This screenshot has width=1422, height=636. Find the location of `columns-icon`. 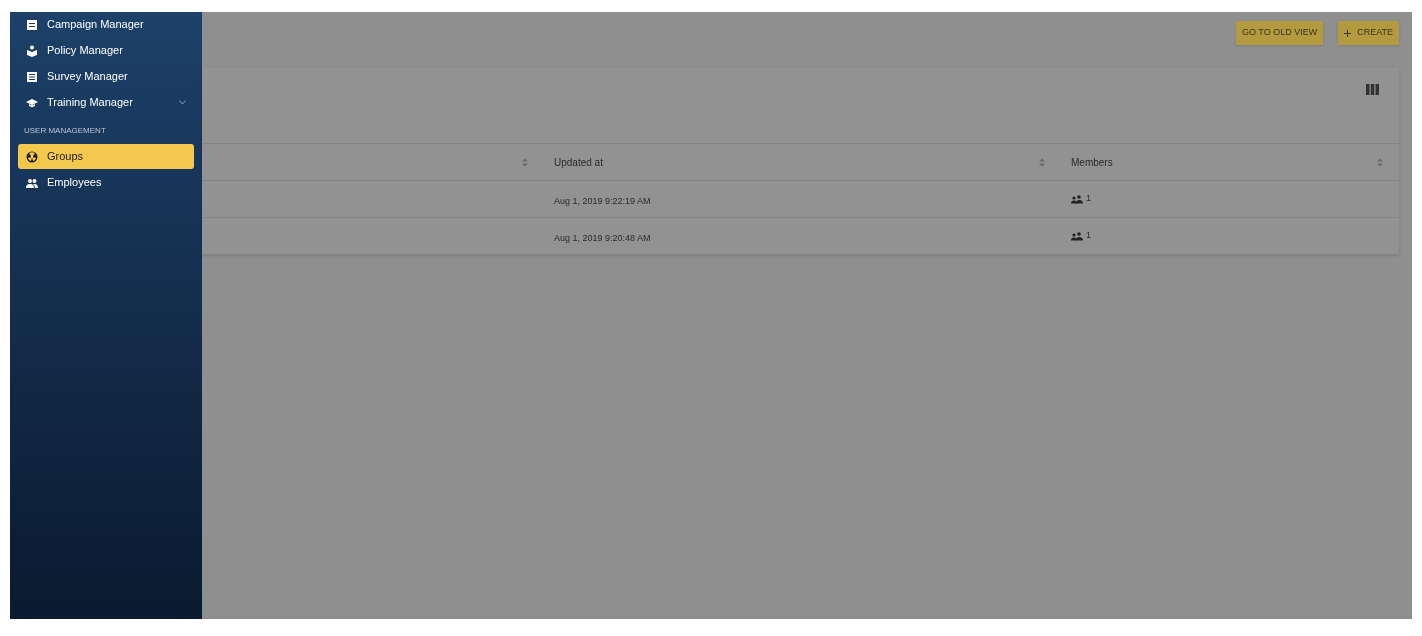

columns-icon is located at coordinates (1372, 89).